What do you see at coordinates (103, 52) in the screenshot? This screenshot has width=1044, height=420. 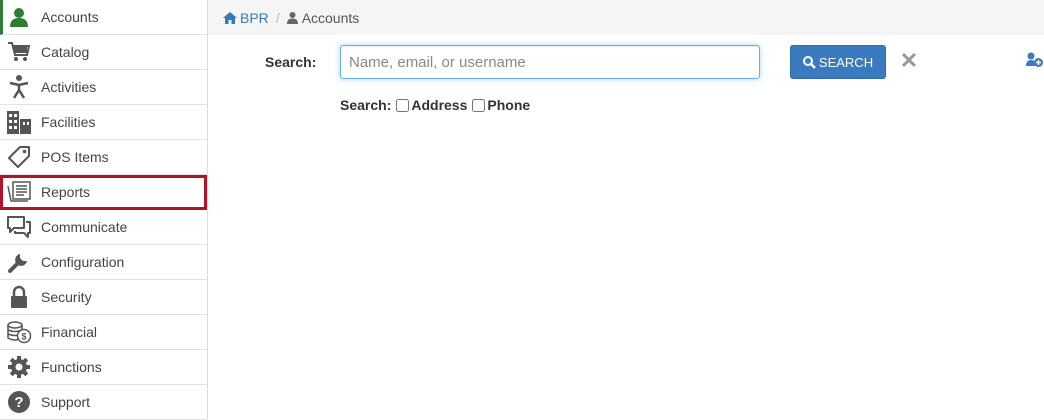 I see `sidebar-item-catalog: Catalog` at bounding box center [103, 52].